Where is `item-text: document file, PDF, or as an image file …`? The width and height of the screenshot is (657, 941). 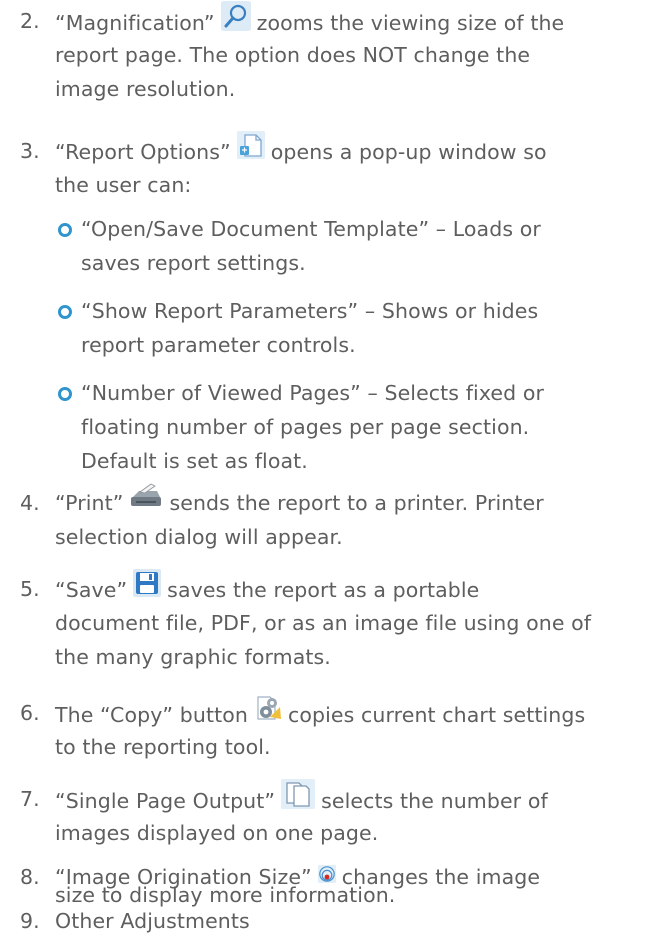
item-text: document file, PDF, or as an image file … is located at coordinates (323, 623).